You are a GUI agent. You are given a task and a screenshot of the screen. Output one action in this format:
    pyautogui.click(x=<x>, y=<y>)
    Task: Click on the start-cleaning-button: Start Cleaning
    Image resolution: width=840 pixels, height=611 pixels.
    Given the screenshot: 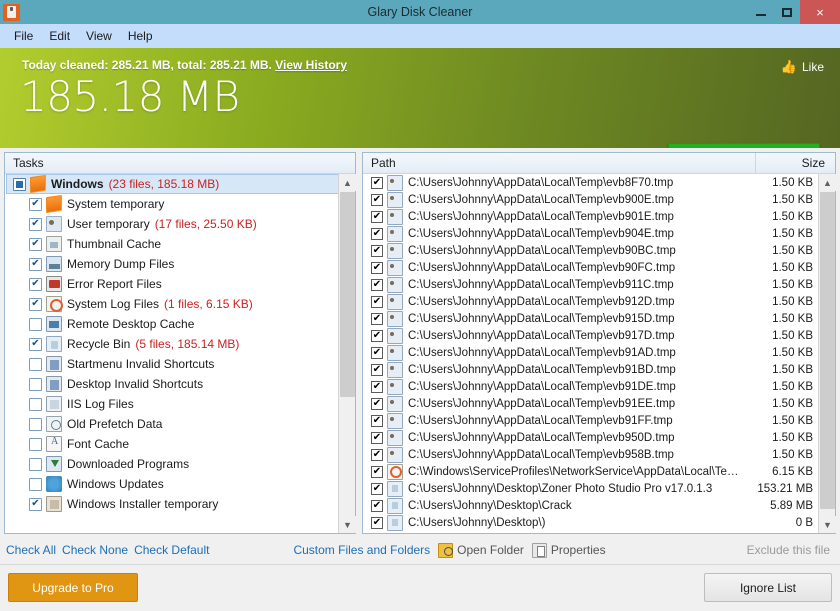 What is the action you would take?
    pyautogui.click(x=744, y=145)
    